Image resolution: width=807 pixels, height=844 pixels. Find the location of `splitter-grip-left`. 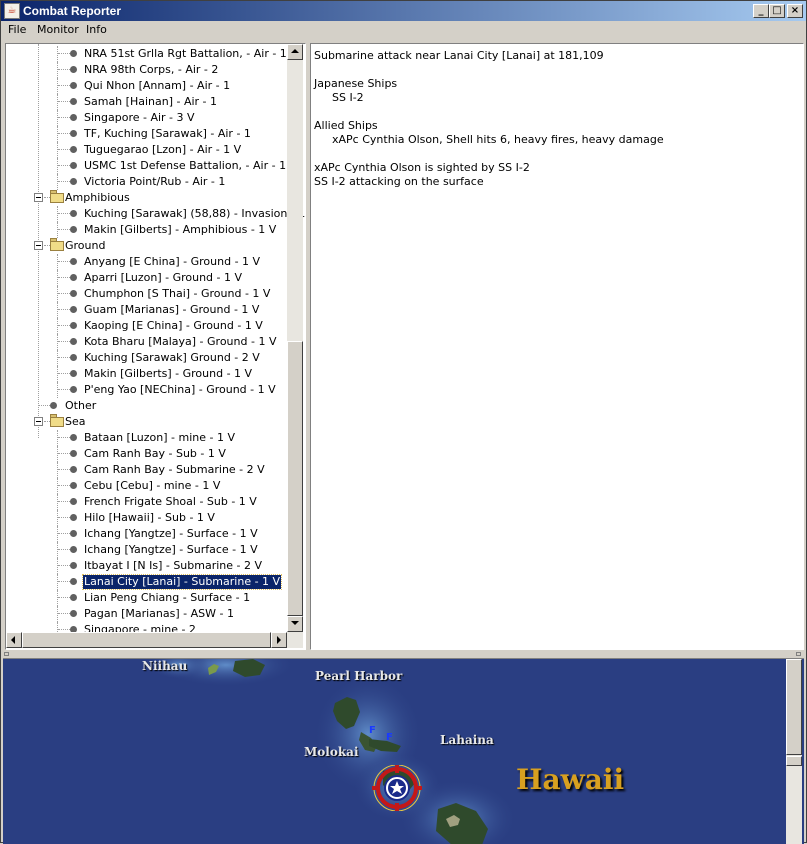

splitter-grip-left is located at coordinates (6, 654).